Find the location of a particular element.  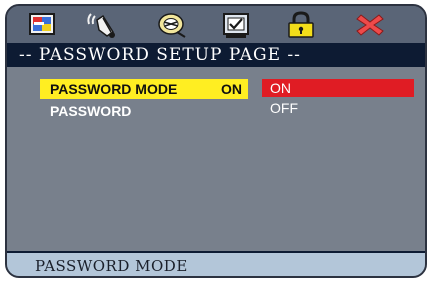

audio-setup-icon is located at coordinates (102, 25).